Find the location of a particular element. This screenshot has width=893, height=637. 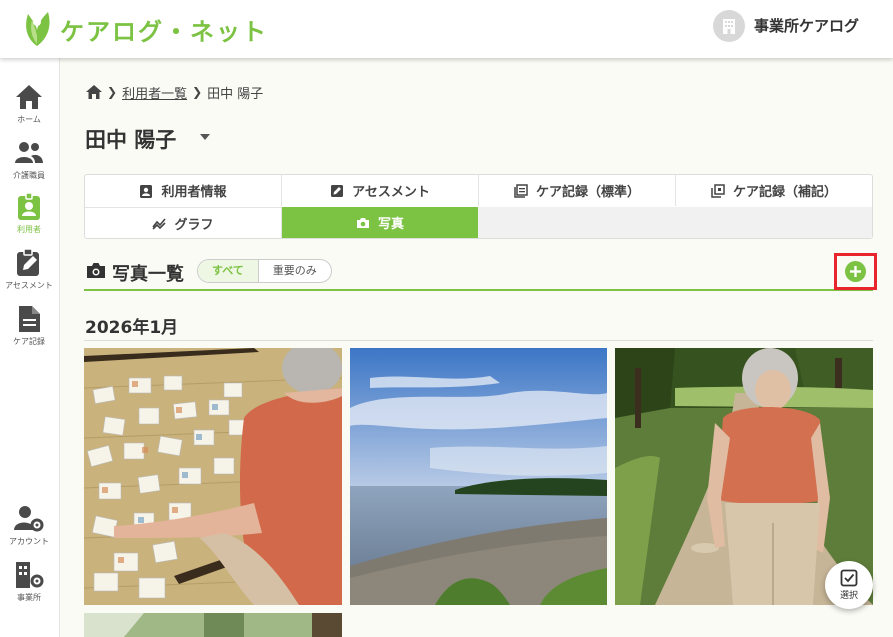

logo-icon is located at coordinates (38, 29).